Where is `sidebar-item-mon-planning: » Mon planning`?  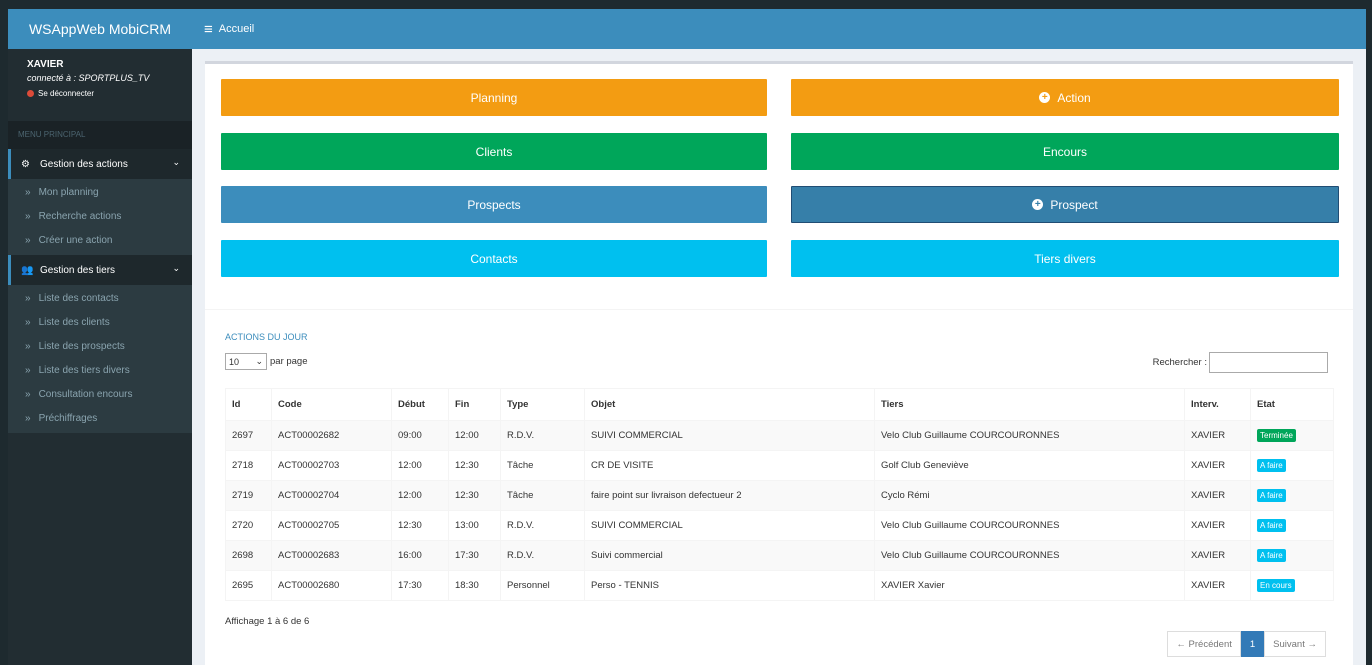 sidebar-item-mon-planning: » Mon planning is located at coordinates (100, 193).